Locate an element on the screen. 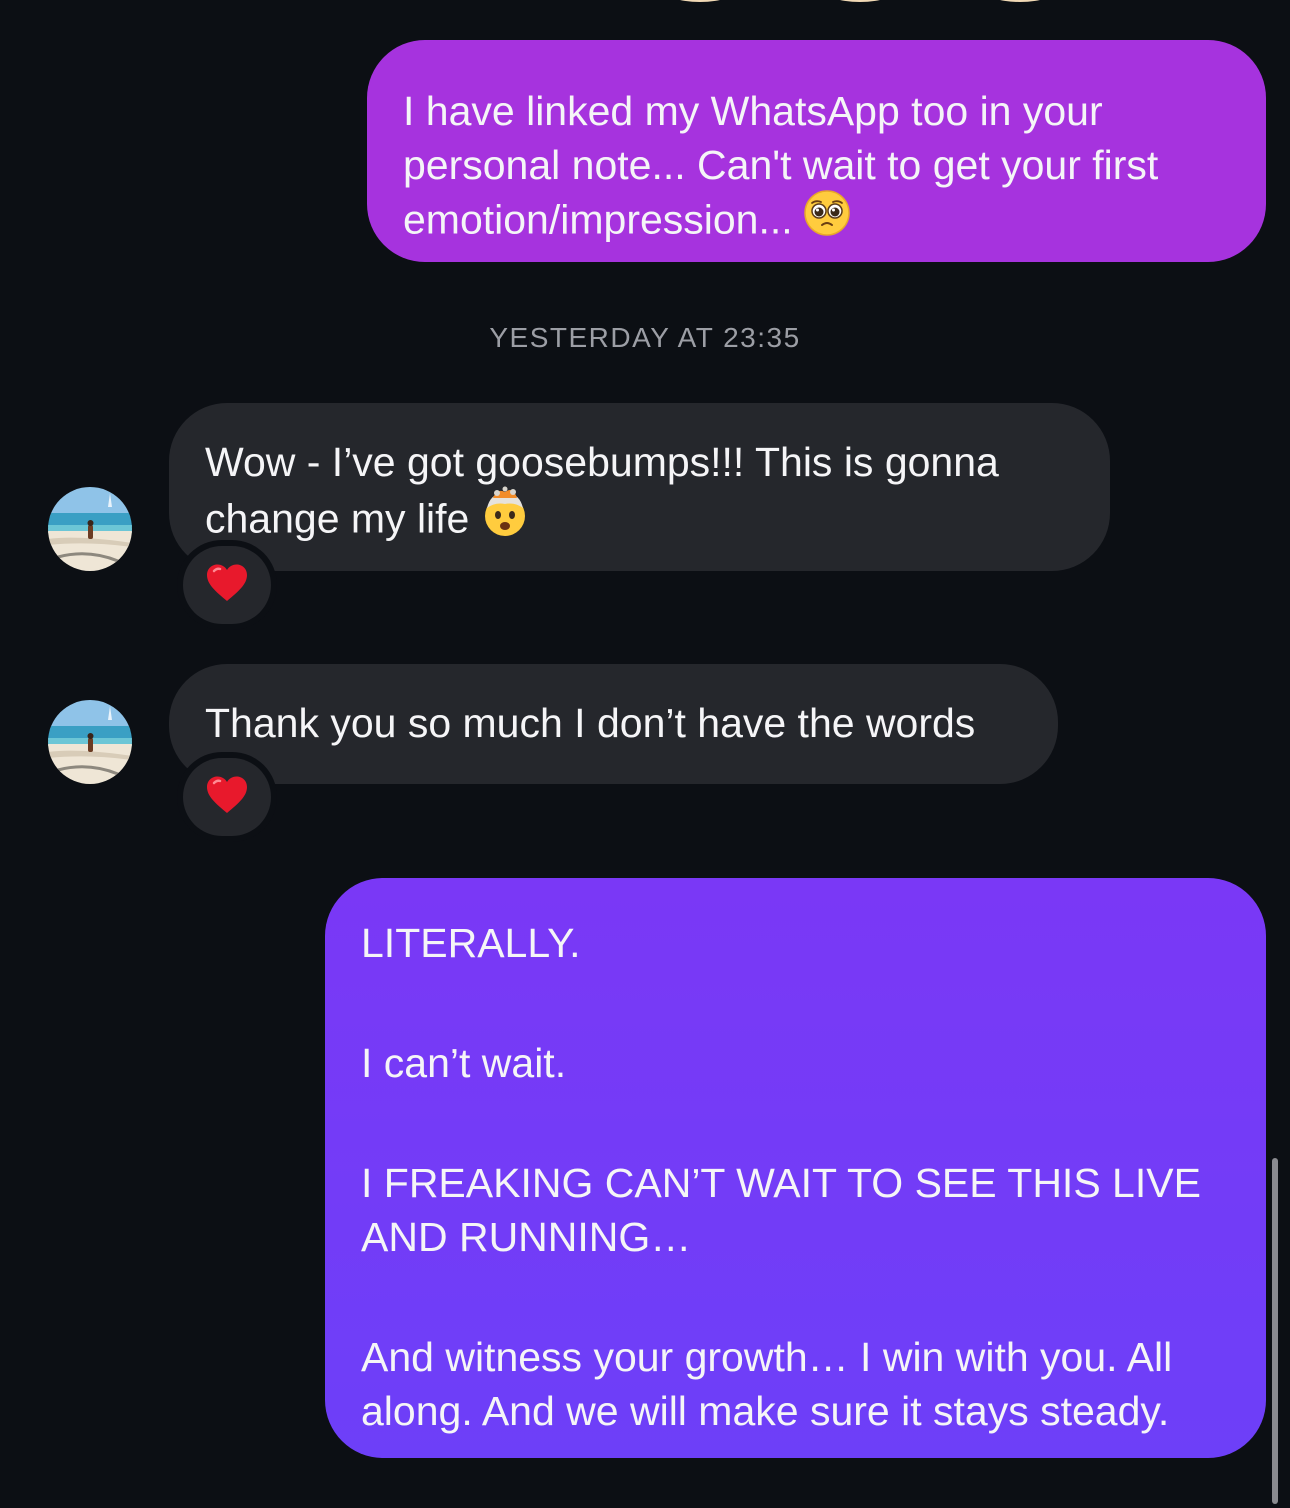 This screenshot has height=1508, width=1290. pleading-face-icon is located at coordinates (827, 219).